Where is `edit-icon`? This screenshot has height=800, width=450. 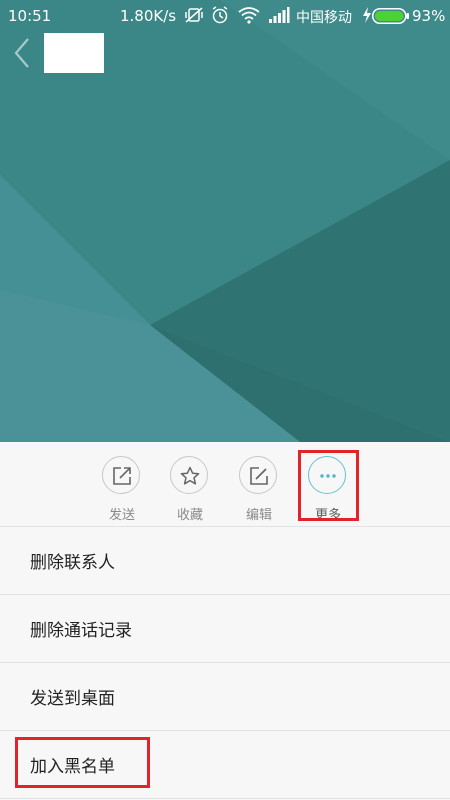
edit-icon is located at coordinates (259, 476).